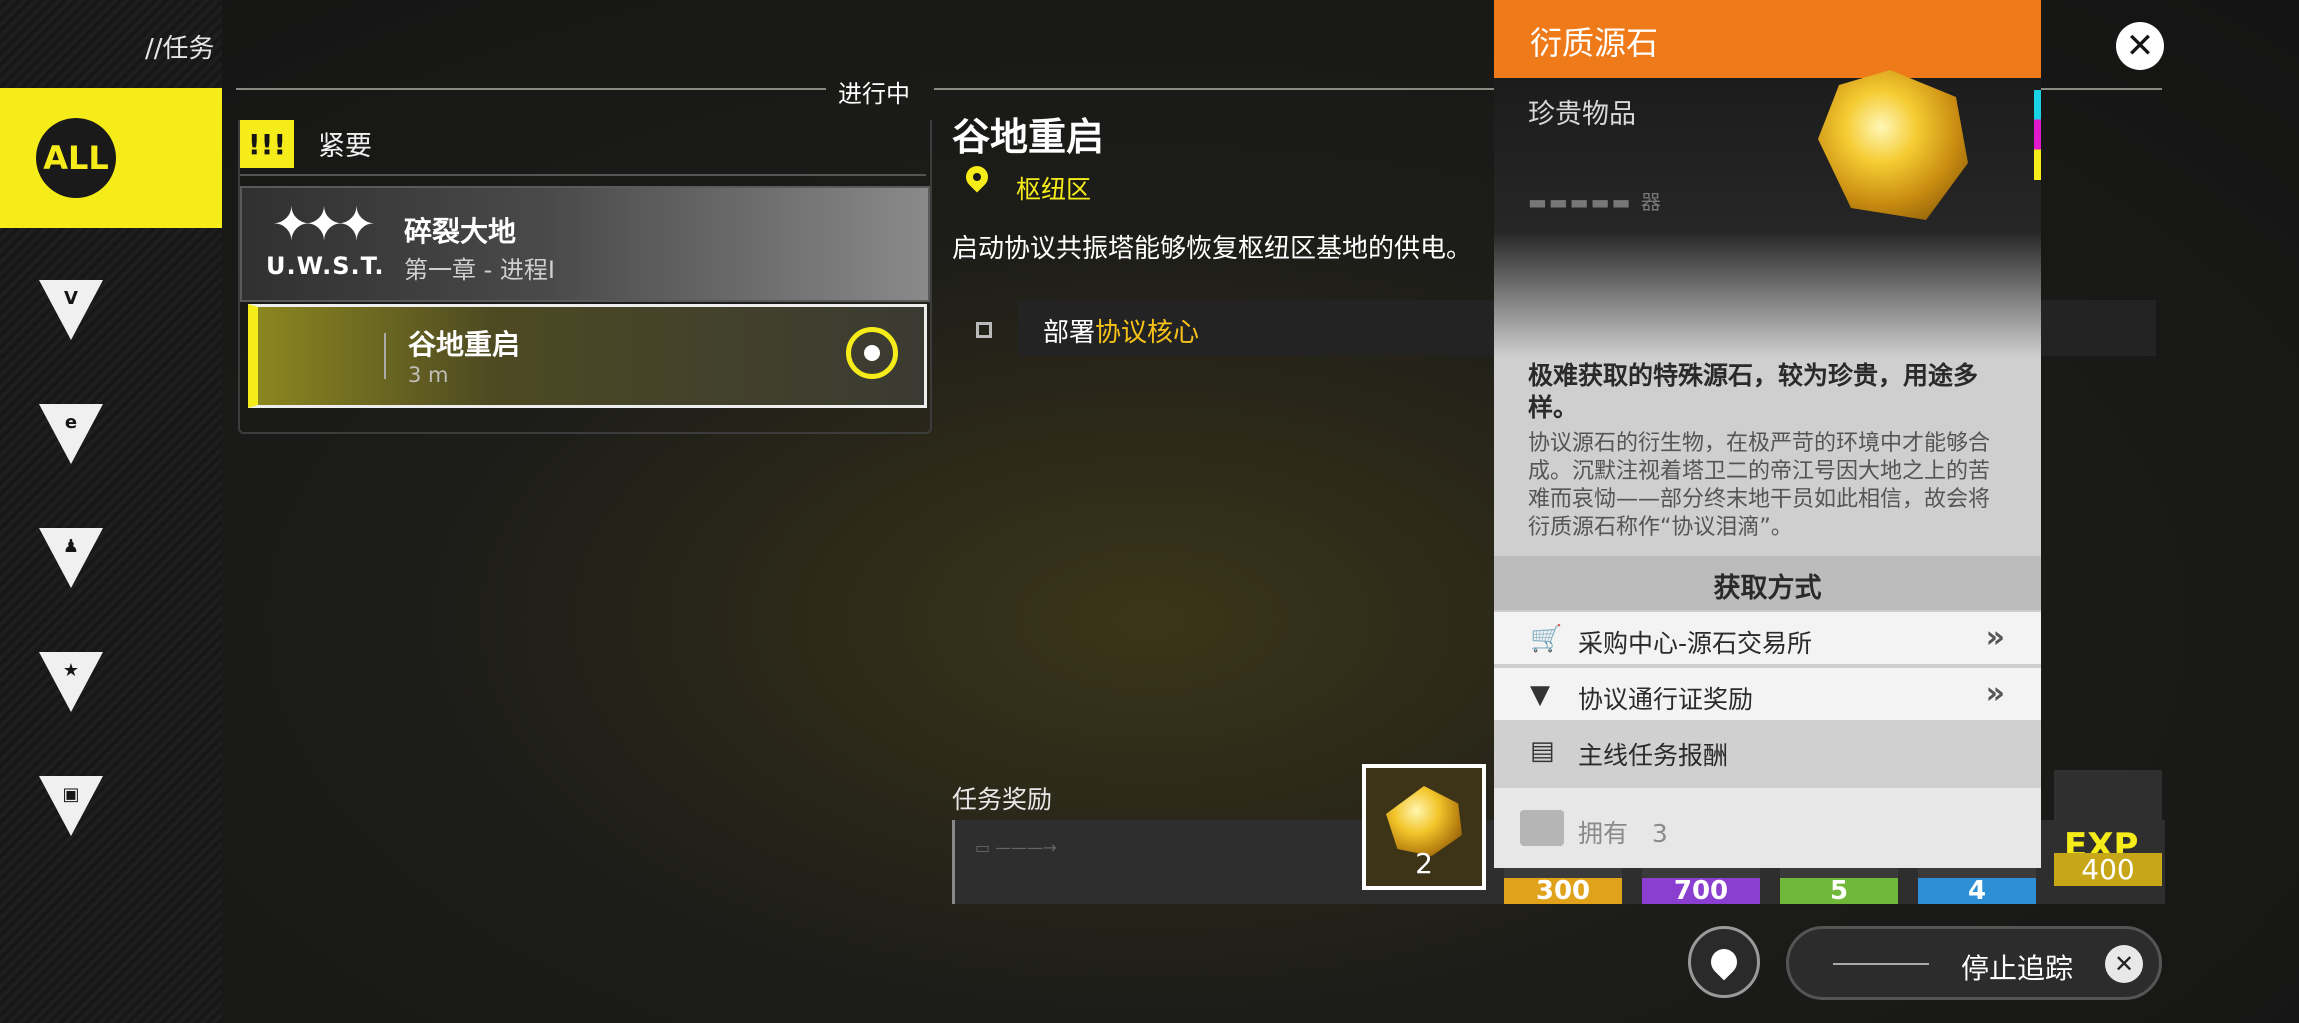  I want to click on location-pin-icon, so click(977, 177).